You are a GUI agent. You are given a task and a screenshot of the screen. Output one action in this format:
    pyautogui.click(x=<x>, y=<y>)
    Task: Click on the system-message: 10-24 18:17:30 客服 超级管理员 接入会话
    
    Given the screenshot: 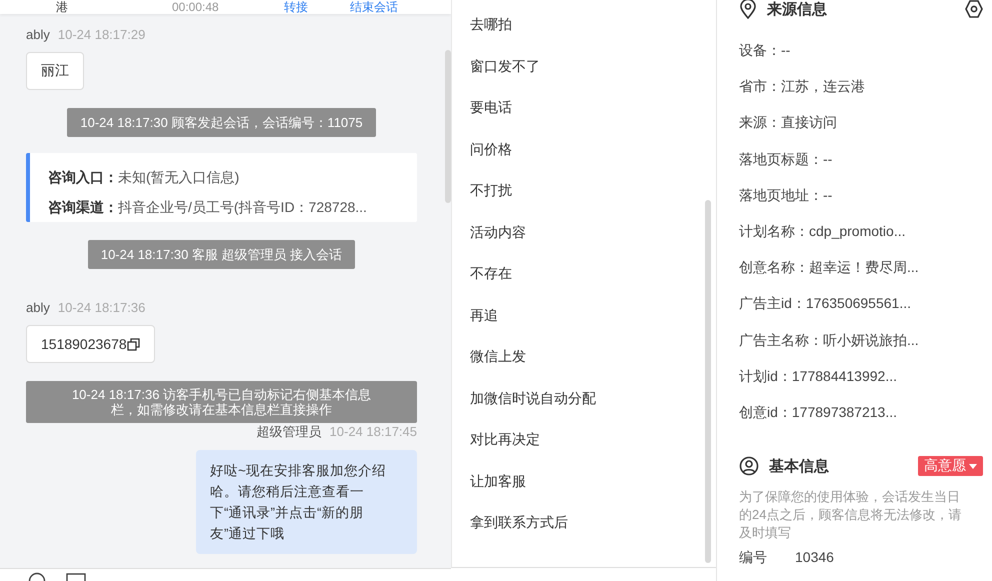 What is the action you would take?
    pyautogui.click(x=222, y=254)
    